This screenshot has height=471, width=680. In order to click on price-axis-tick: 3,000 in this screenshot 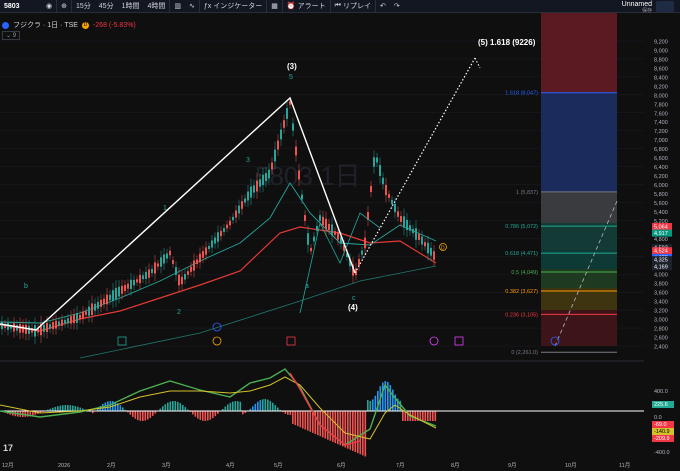, I will do `click(661, 321)`.